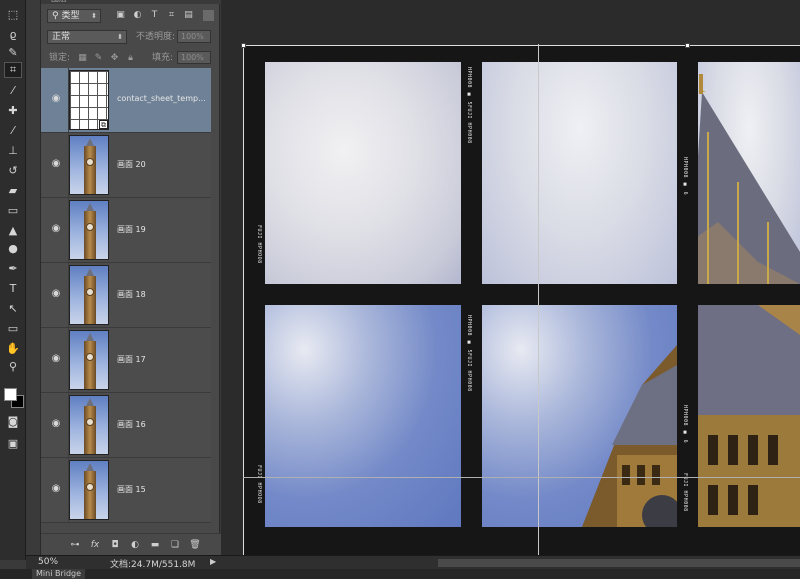 Image resolution: width=800 pixels, height=579 pixels. I want to click on pen-tool-icon: ✒, so click(13, 268).